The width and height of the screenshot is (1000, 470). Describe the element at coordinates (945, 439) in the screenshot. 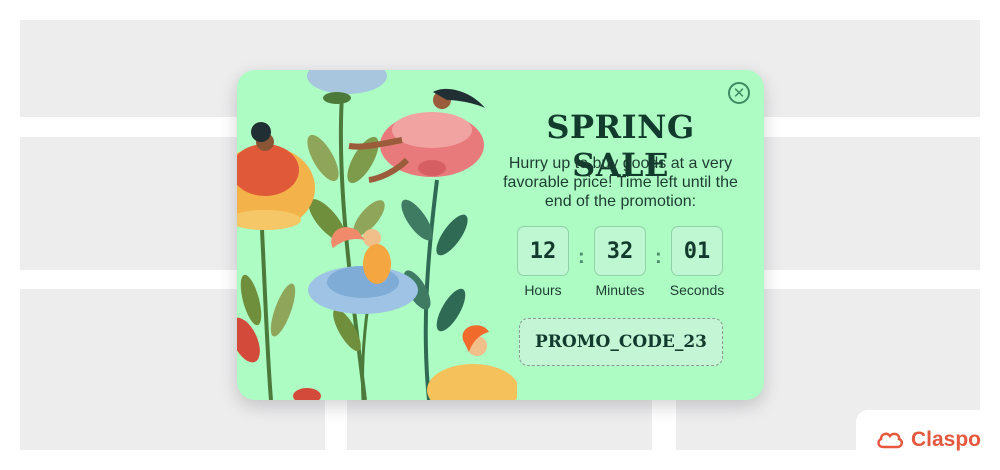

I see `brand-name: Claspo` at that location.